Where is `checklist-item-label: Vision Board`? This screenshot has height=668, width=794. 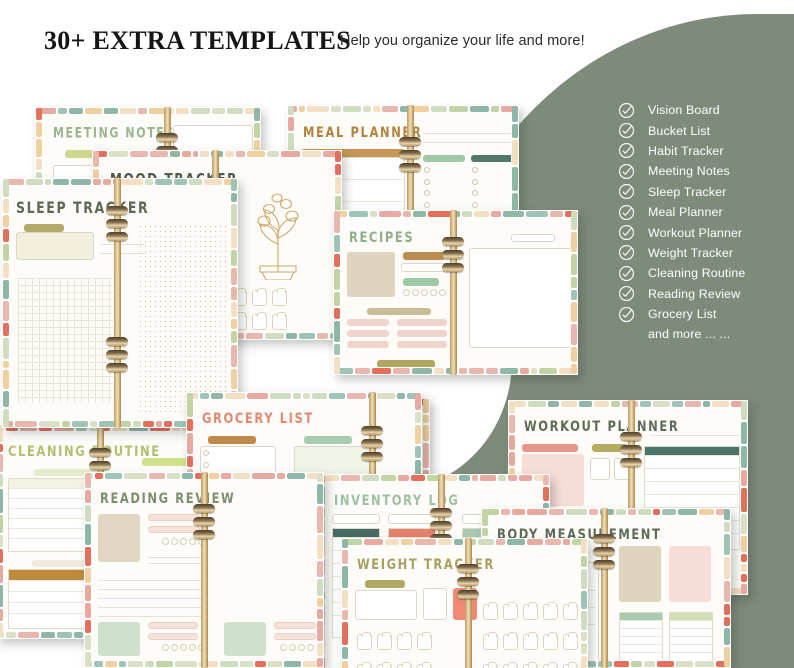 checklist-item-label: Vision Board is located at coordinates (684, 110).